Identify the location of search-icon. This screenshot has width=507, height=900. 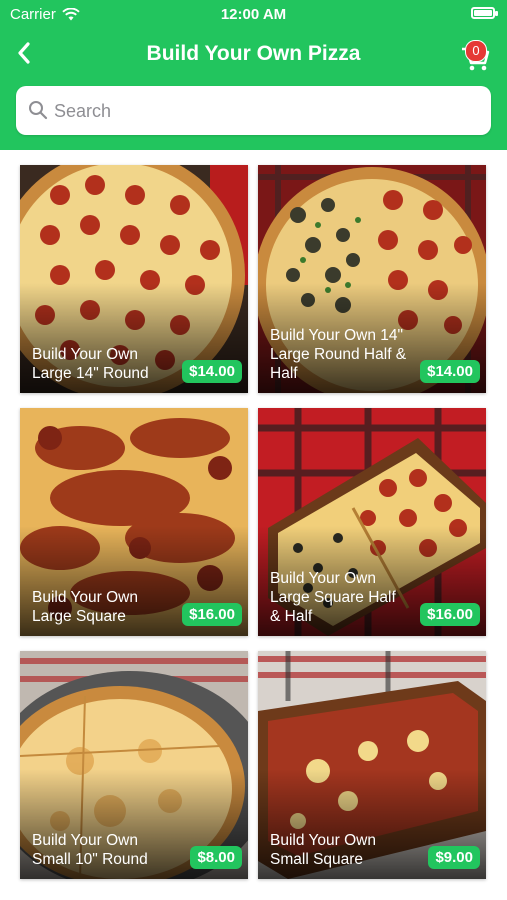
(38, 110).